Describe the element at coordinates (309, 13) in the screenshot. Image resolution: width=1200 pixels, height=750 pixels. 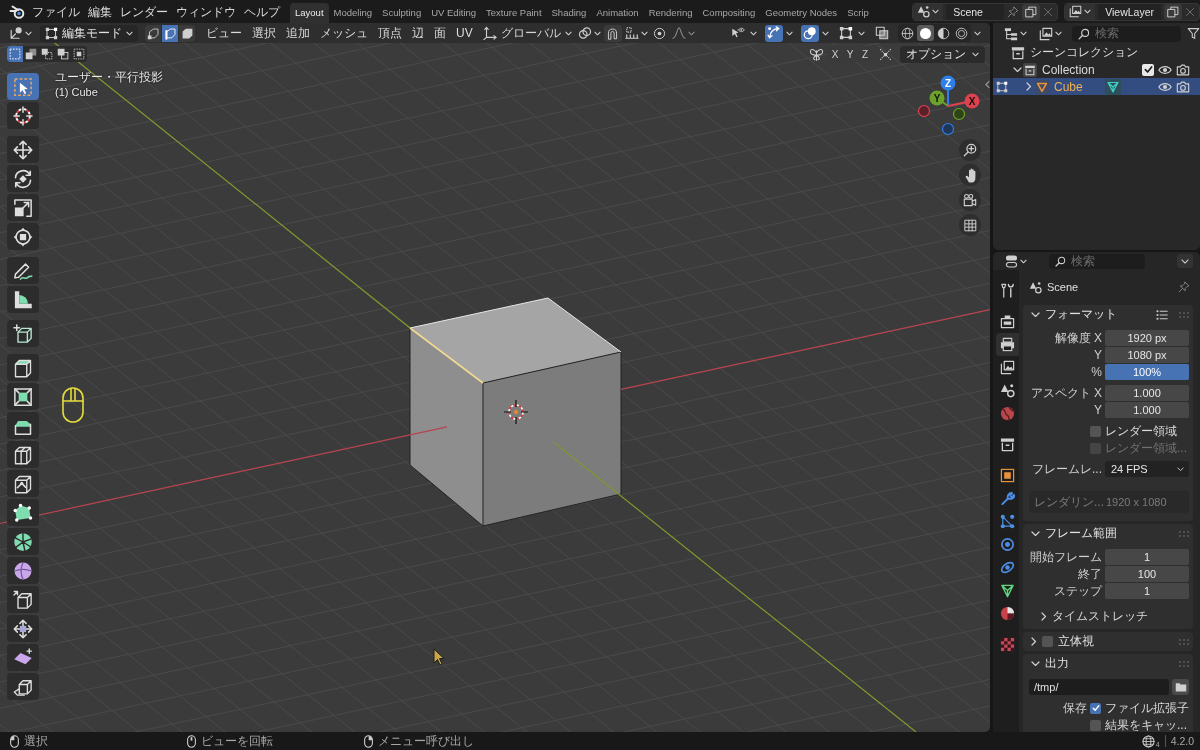
I see `workspace-tab: Layout` at that location.